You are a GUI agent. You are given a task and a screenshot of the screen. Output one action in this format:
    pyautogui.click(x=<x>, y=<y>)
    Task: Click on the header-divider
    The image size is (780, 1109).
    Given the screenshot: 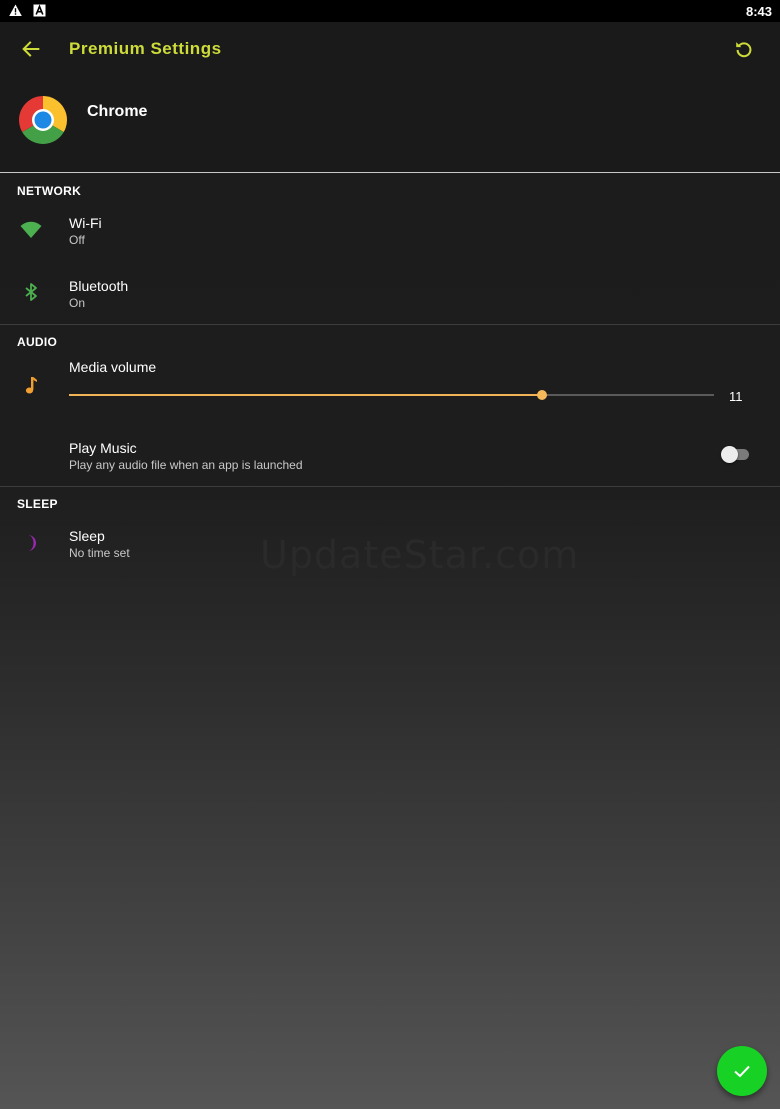 What is the action you would take?
    pyautogui.click(x=390, y=172)
    